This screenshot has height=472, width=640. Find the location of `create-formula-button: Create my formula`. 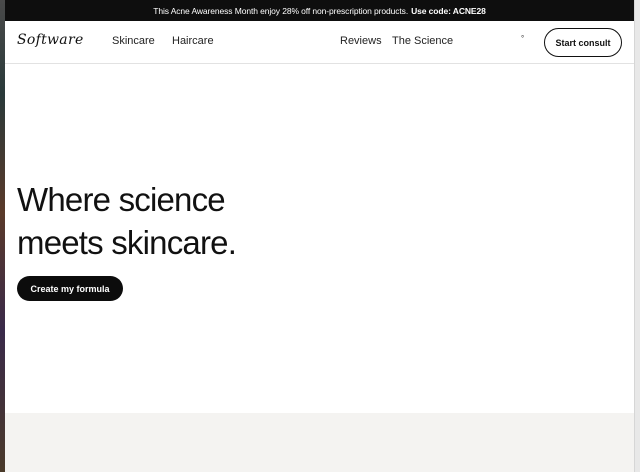

create-formula-button: Create my formula is located at coordinates (70, 288).